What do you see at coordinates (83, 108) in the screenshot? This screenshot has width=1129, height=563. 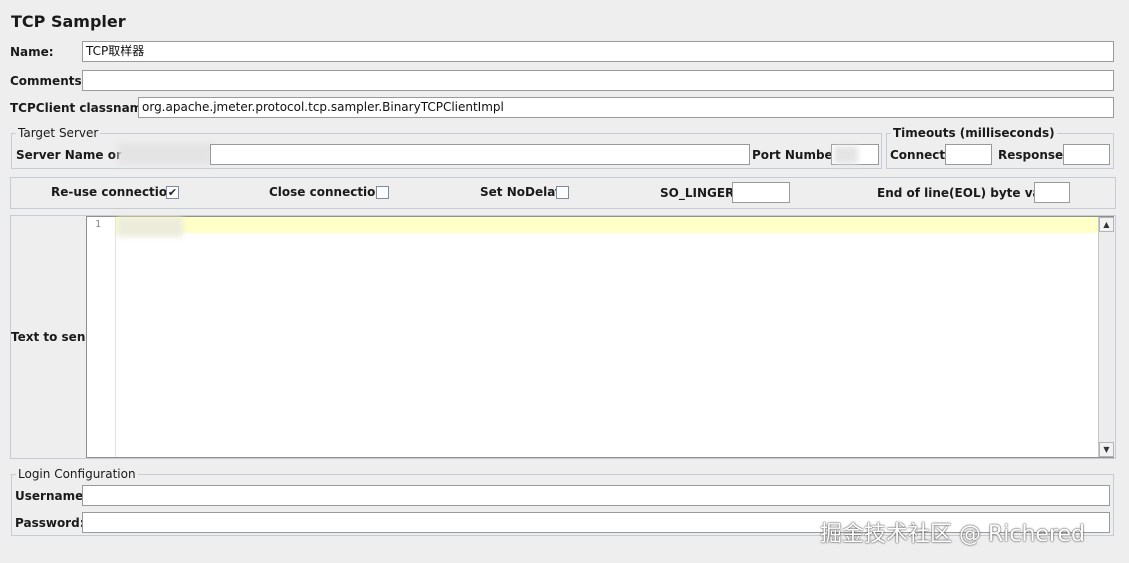 I see `classname-label: TCPClient classname:` at bounding box center [83, 108].